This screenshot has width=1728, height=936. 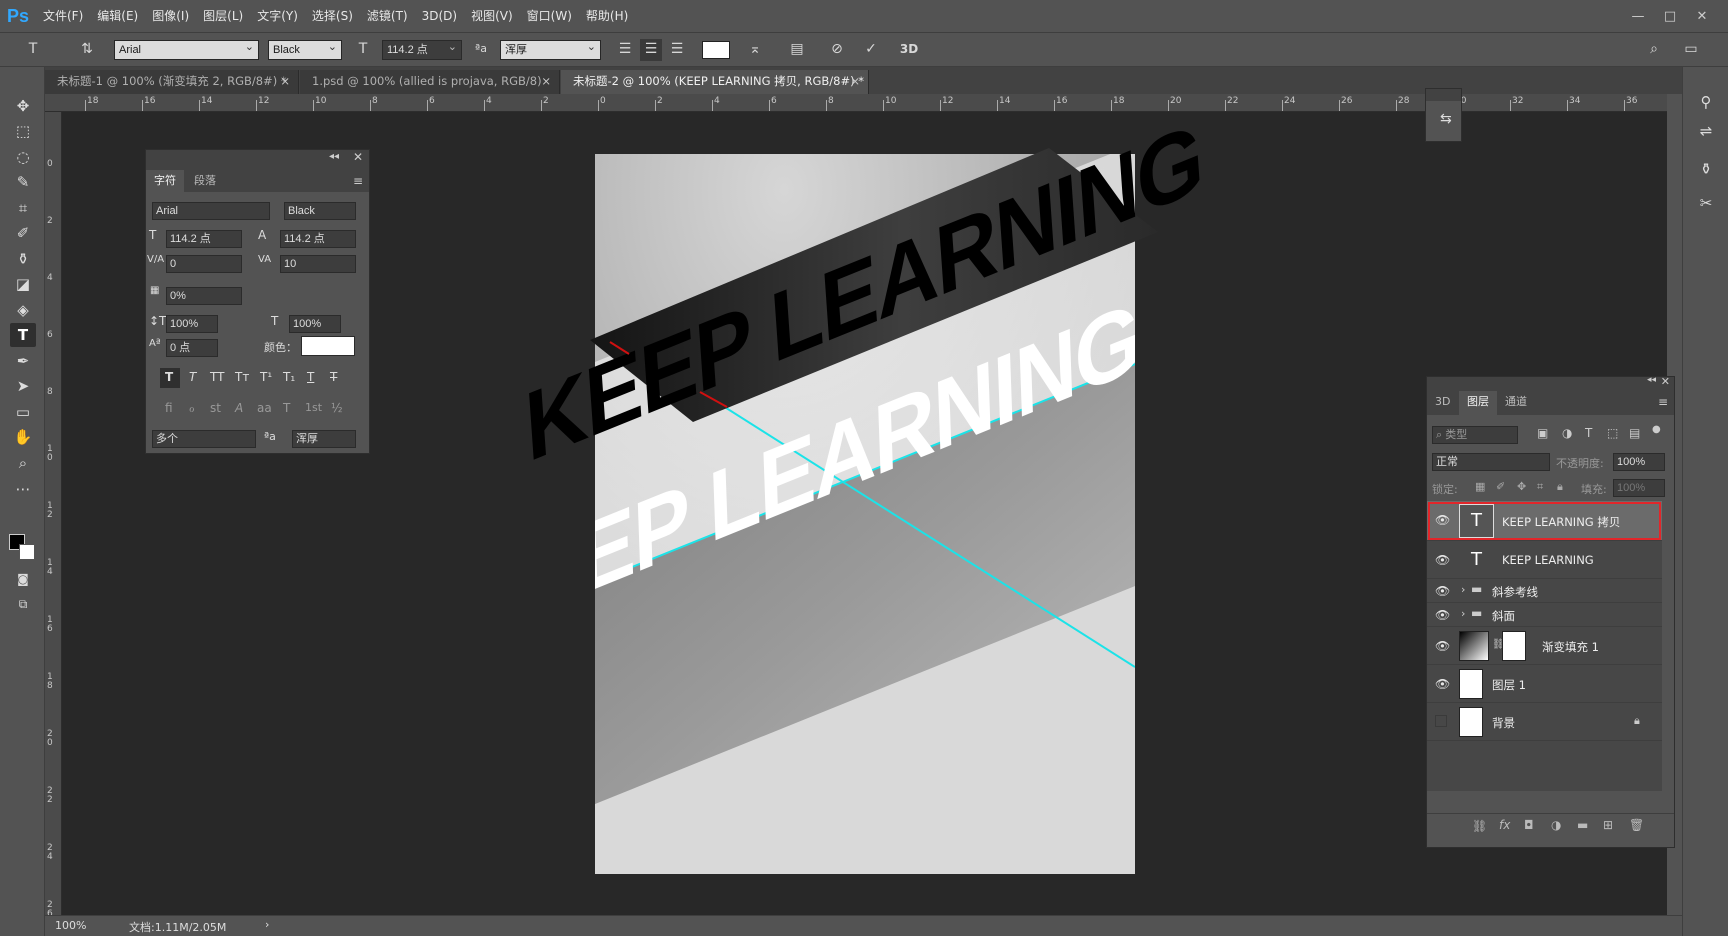 I want to click on zoom-tool-icon: ⌕, so click(x=23, y=463).